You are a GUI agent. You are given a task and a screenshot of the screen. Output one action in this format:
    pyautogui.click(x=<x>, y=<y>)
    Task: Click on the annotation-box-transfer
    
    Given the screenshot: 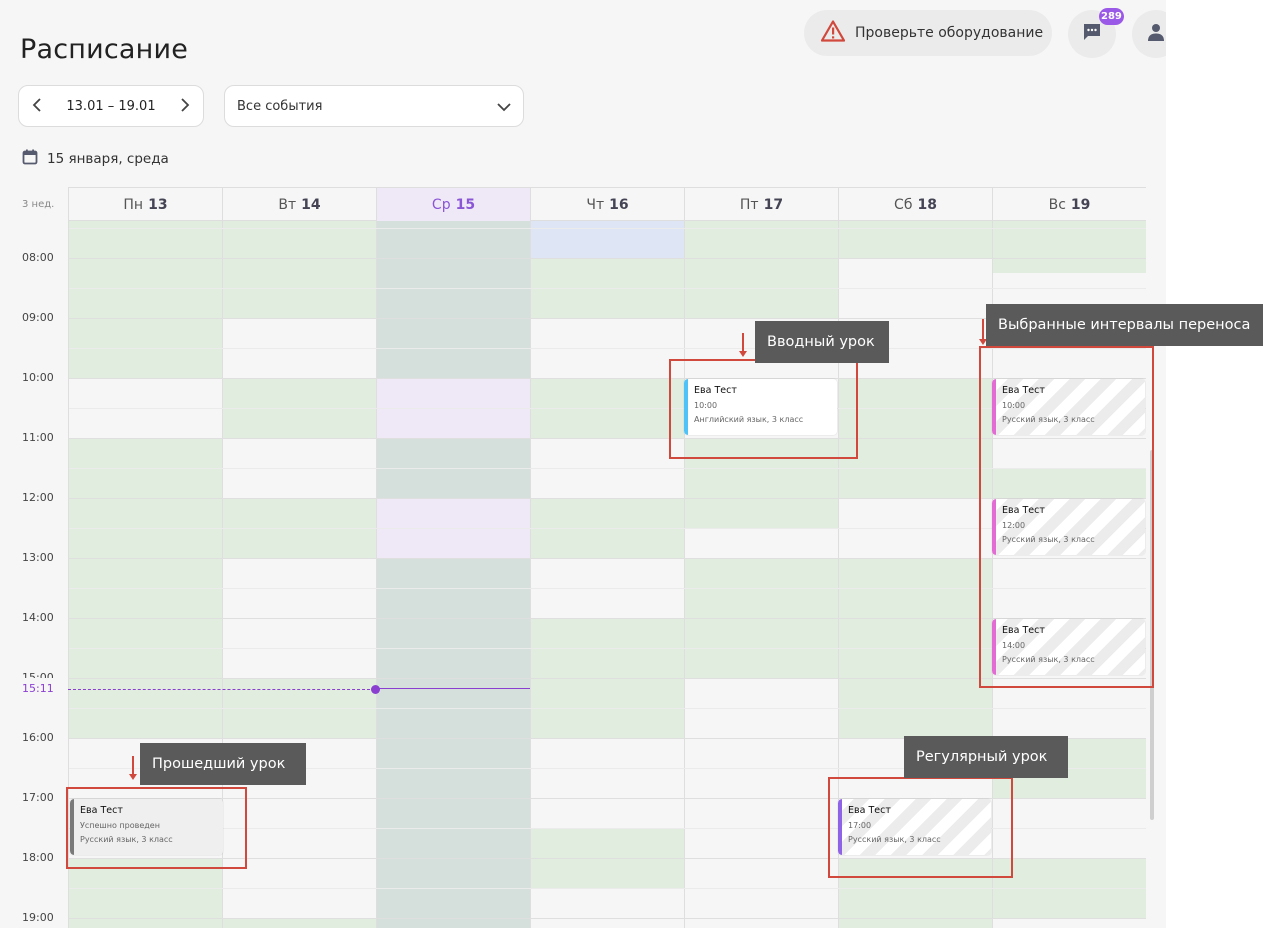 What is the action you would take?
    pyautogui.click(x=1066, y=517)
    